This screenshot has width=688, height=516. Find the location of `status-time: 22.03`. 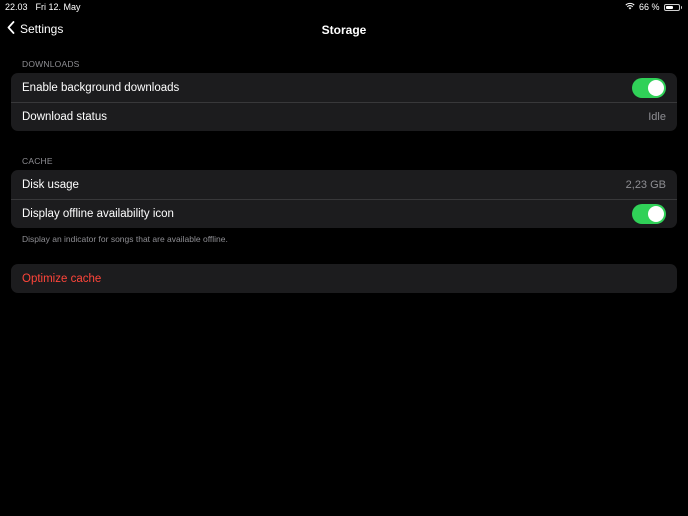

status-time: 22.03 is located at coordinates (16, 7).